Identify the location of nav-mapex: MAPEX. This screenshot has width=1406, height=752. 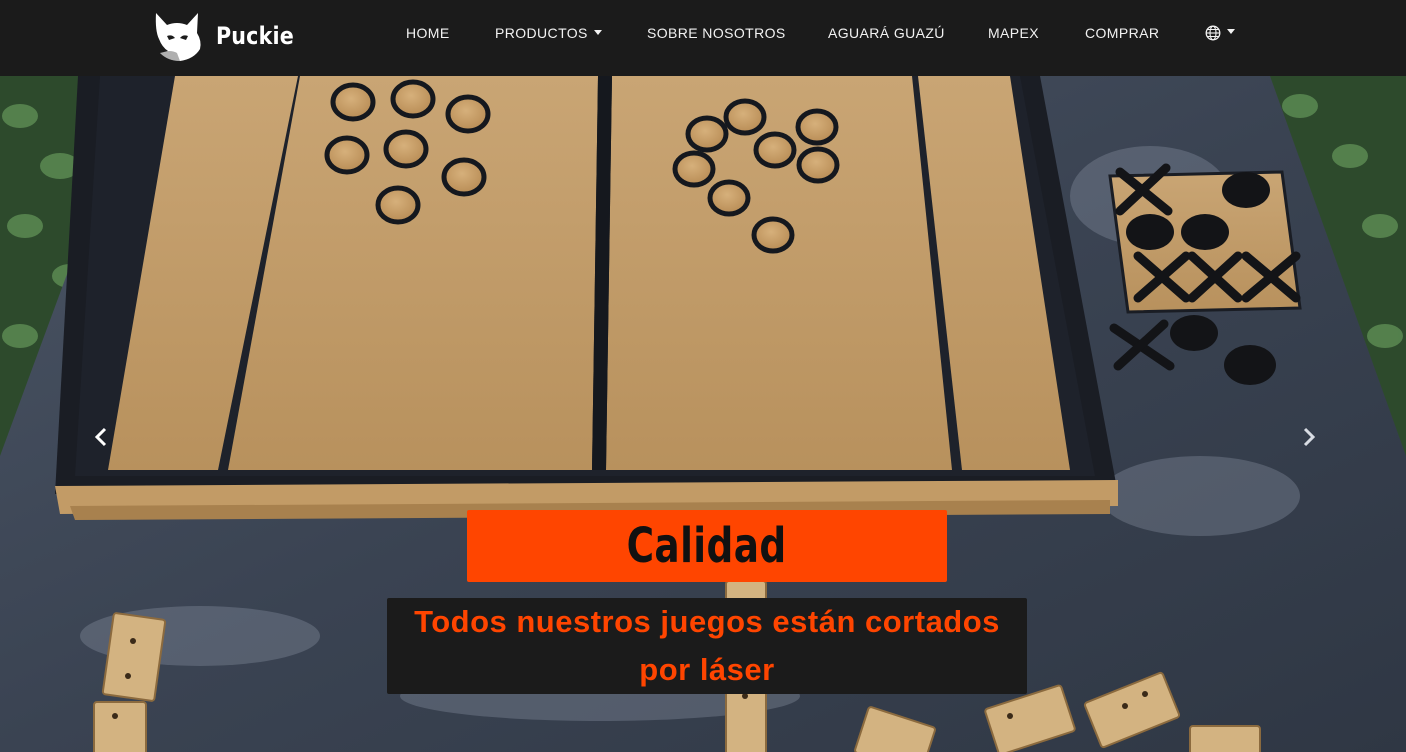
(1013, 33).